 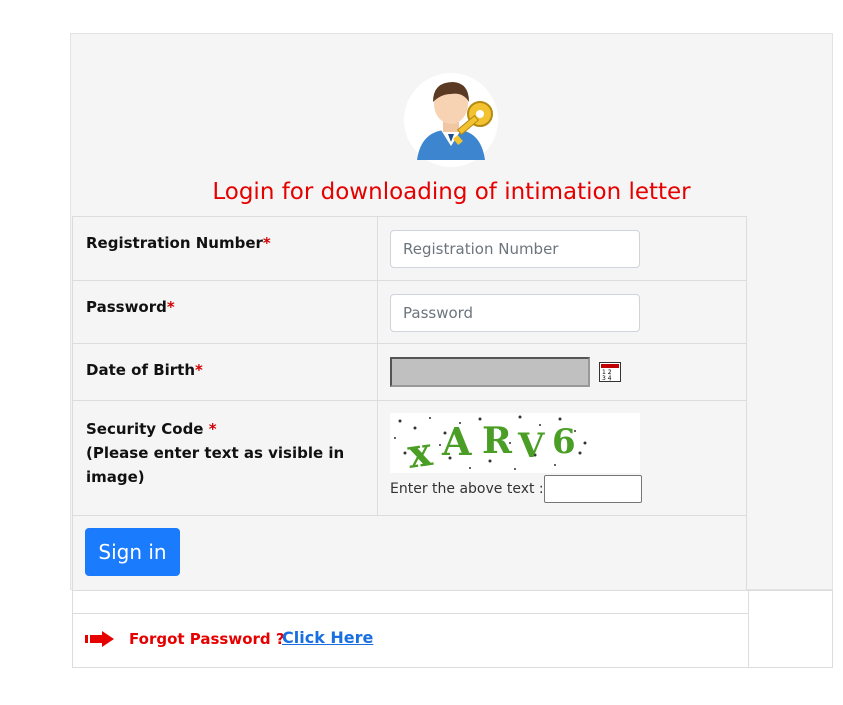 What do you see at coordinates (99, 639) in the screenshot?
I see `red-arrow-icon` at bounding box center [99, 639].